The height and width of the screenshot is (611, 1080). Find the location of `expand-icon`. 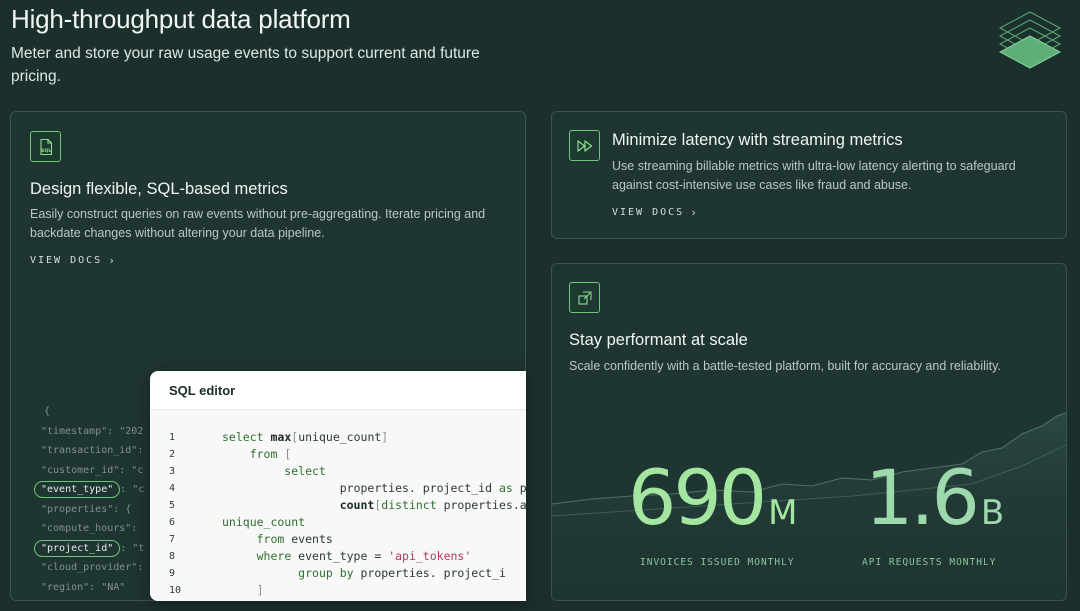

expand-icon is located at coordinates (584, 297).